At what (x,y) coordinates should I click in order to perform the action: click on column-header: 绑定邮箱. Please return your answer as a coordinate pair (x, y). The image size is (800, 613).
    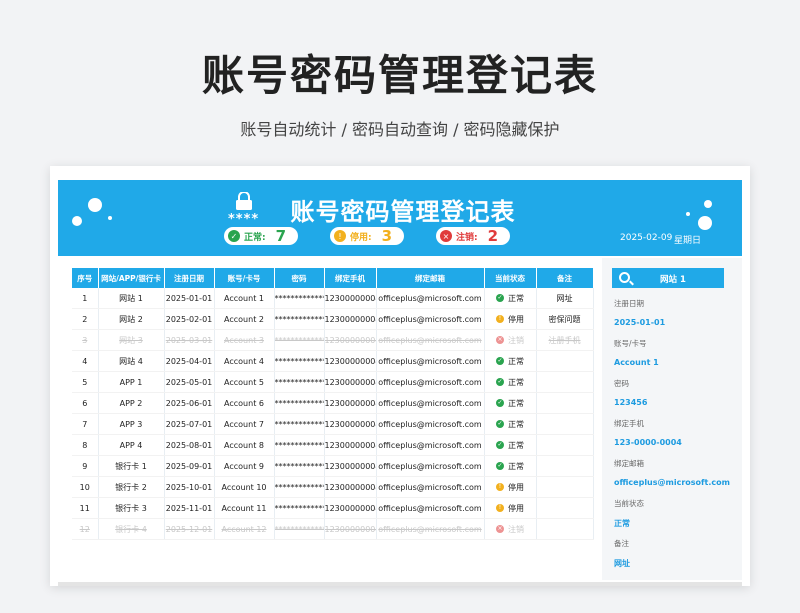
    Looking at the image, I should click on (430, 278).